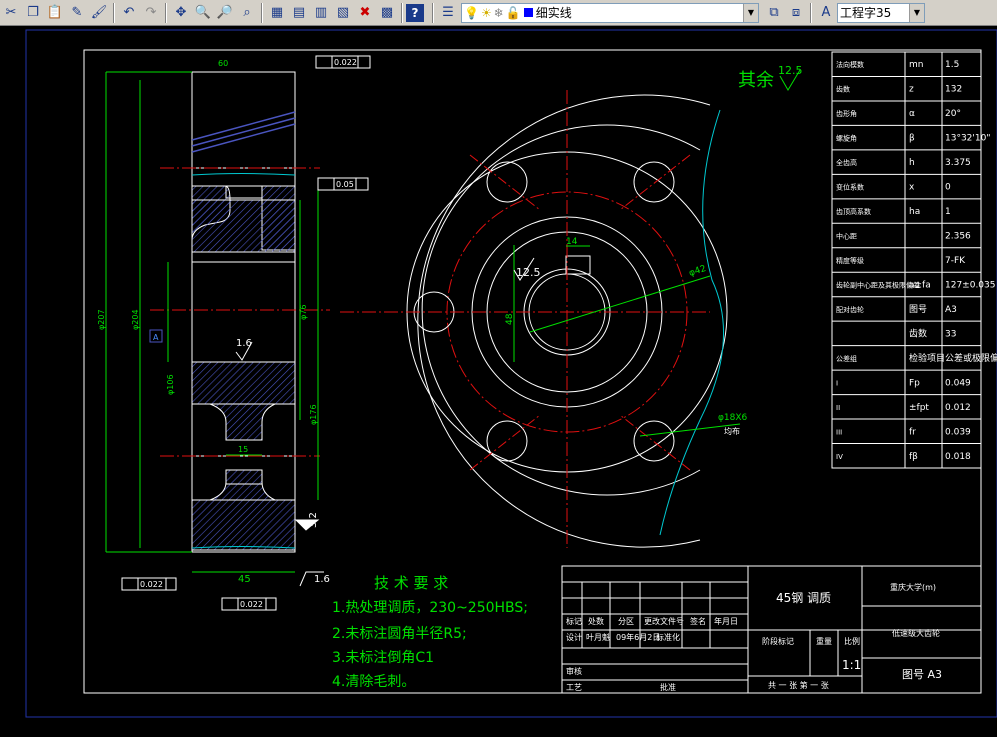 The width and height of the screenshot is (997, 737). What do you see at coordinates (373, 682) in the screenshot?
I see `tech-req-4: 4.清除毛刺。` at bounding box center [373, 682].